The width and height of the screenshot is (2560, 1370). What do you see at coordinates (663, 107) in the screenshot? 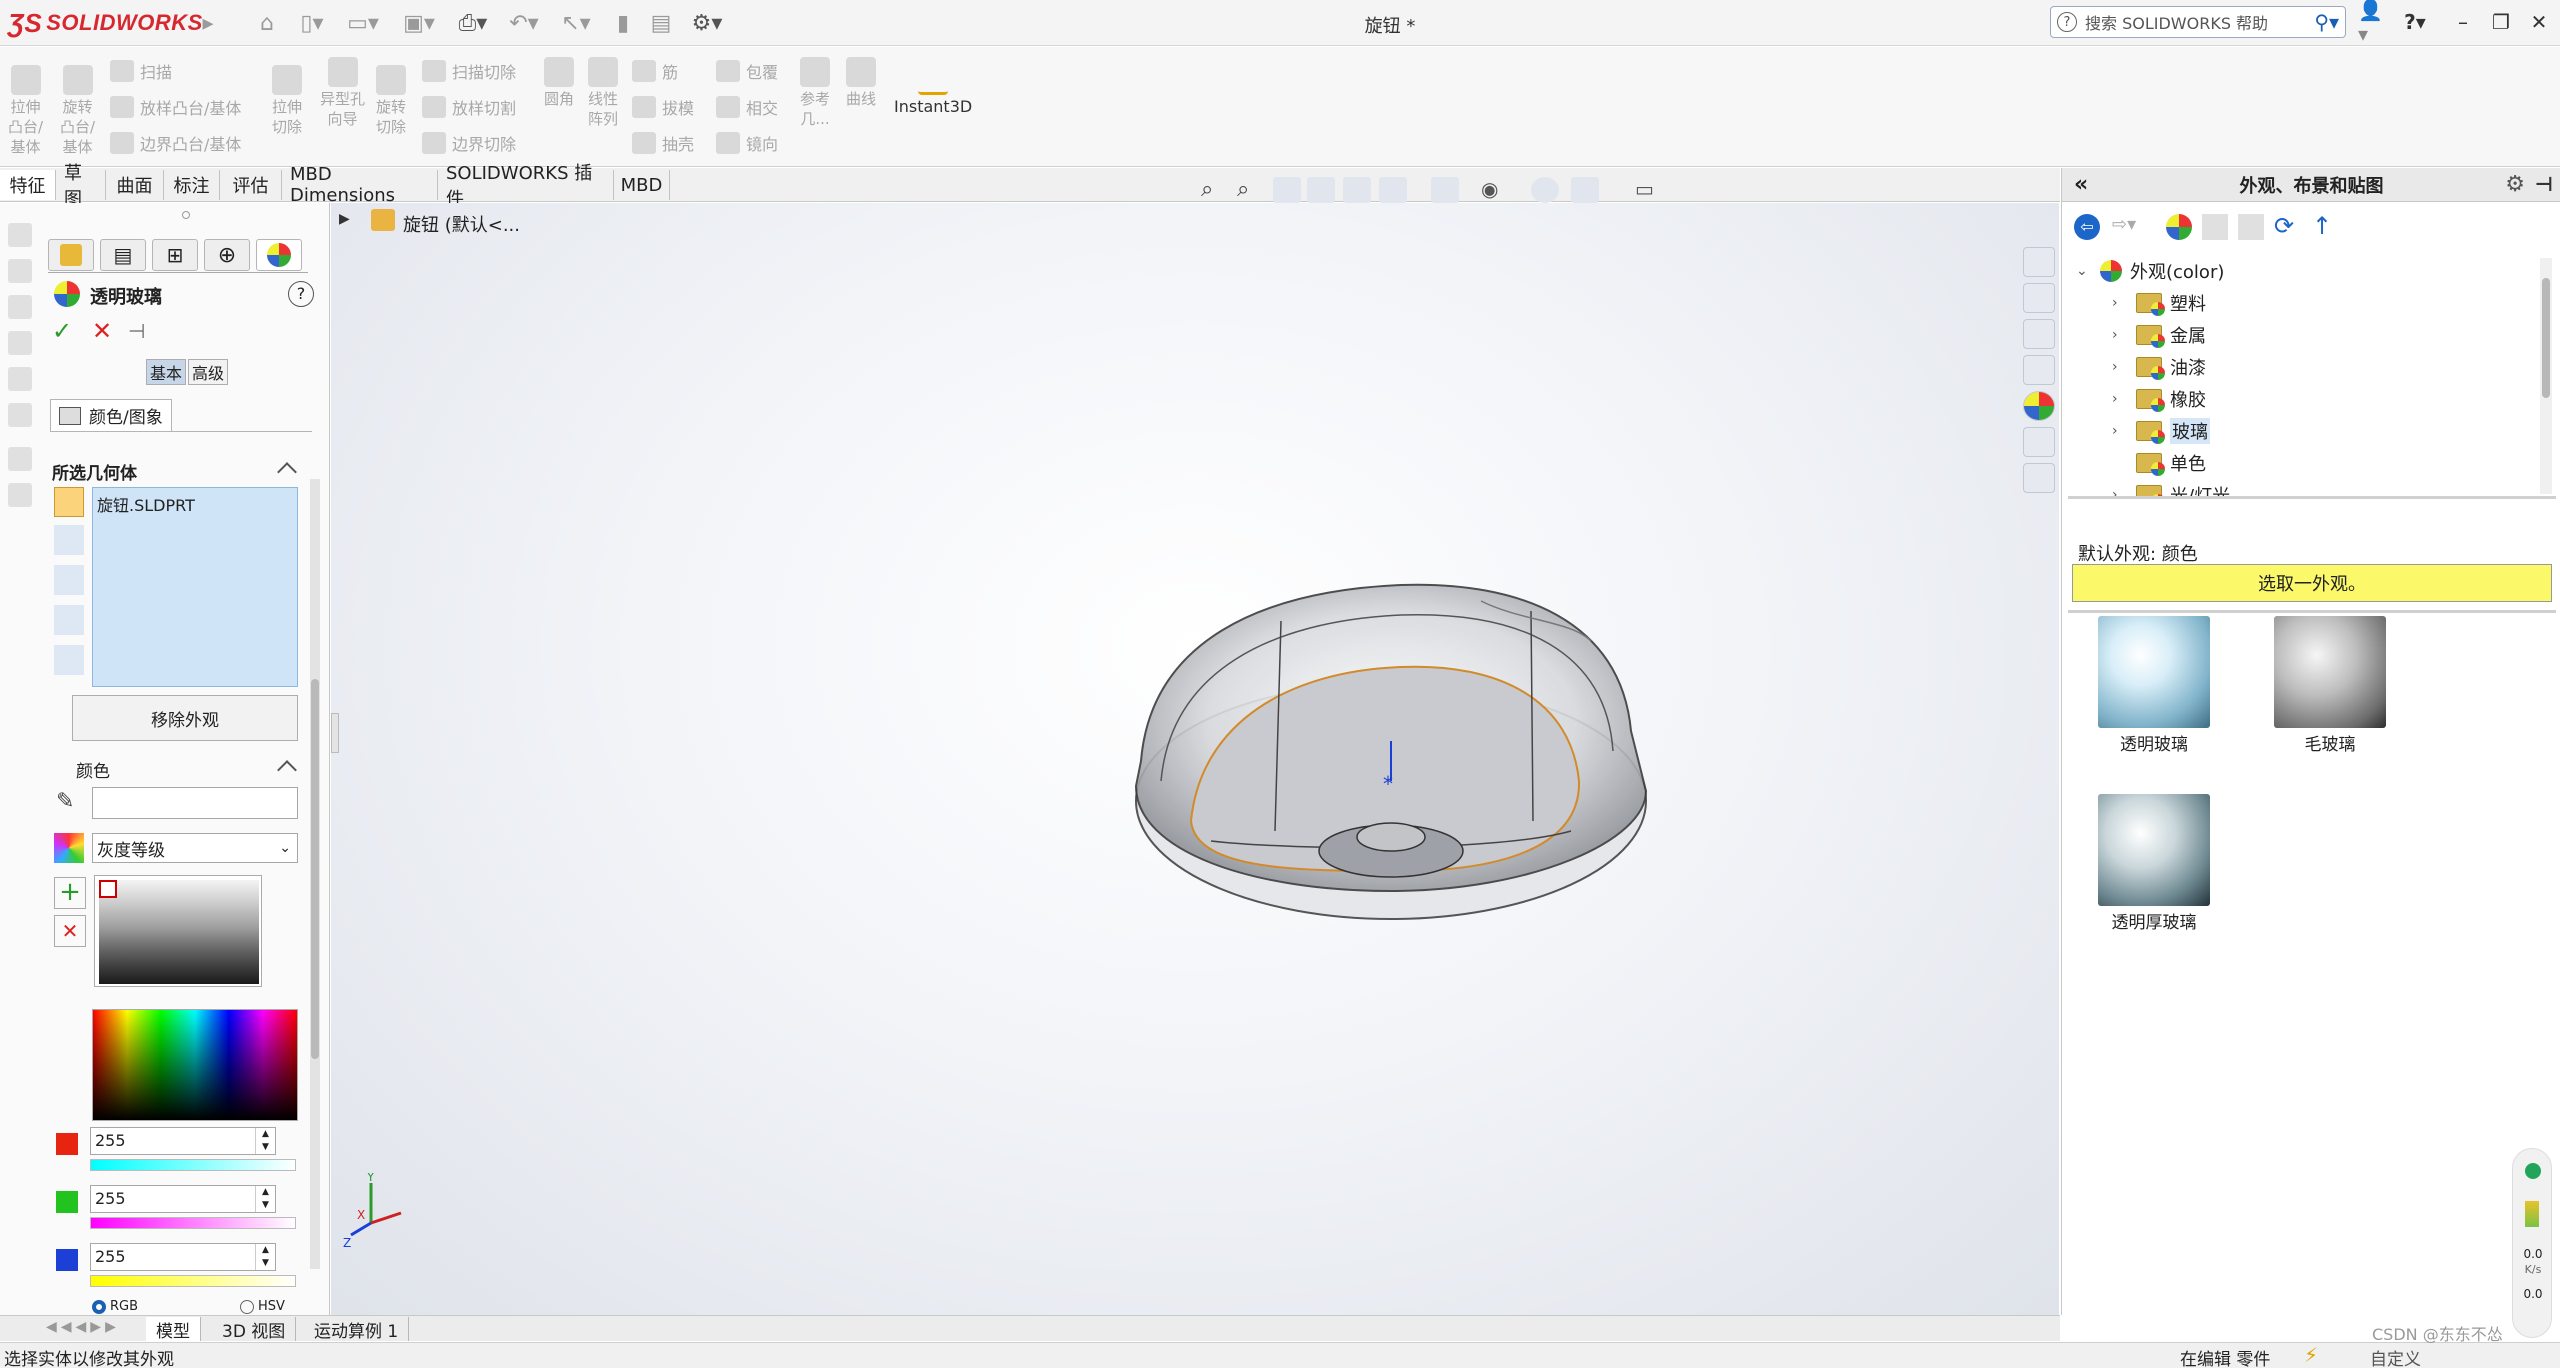
I see `draft-button: 拔模` at bounding box center [663, 107].